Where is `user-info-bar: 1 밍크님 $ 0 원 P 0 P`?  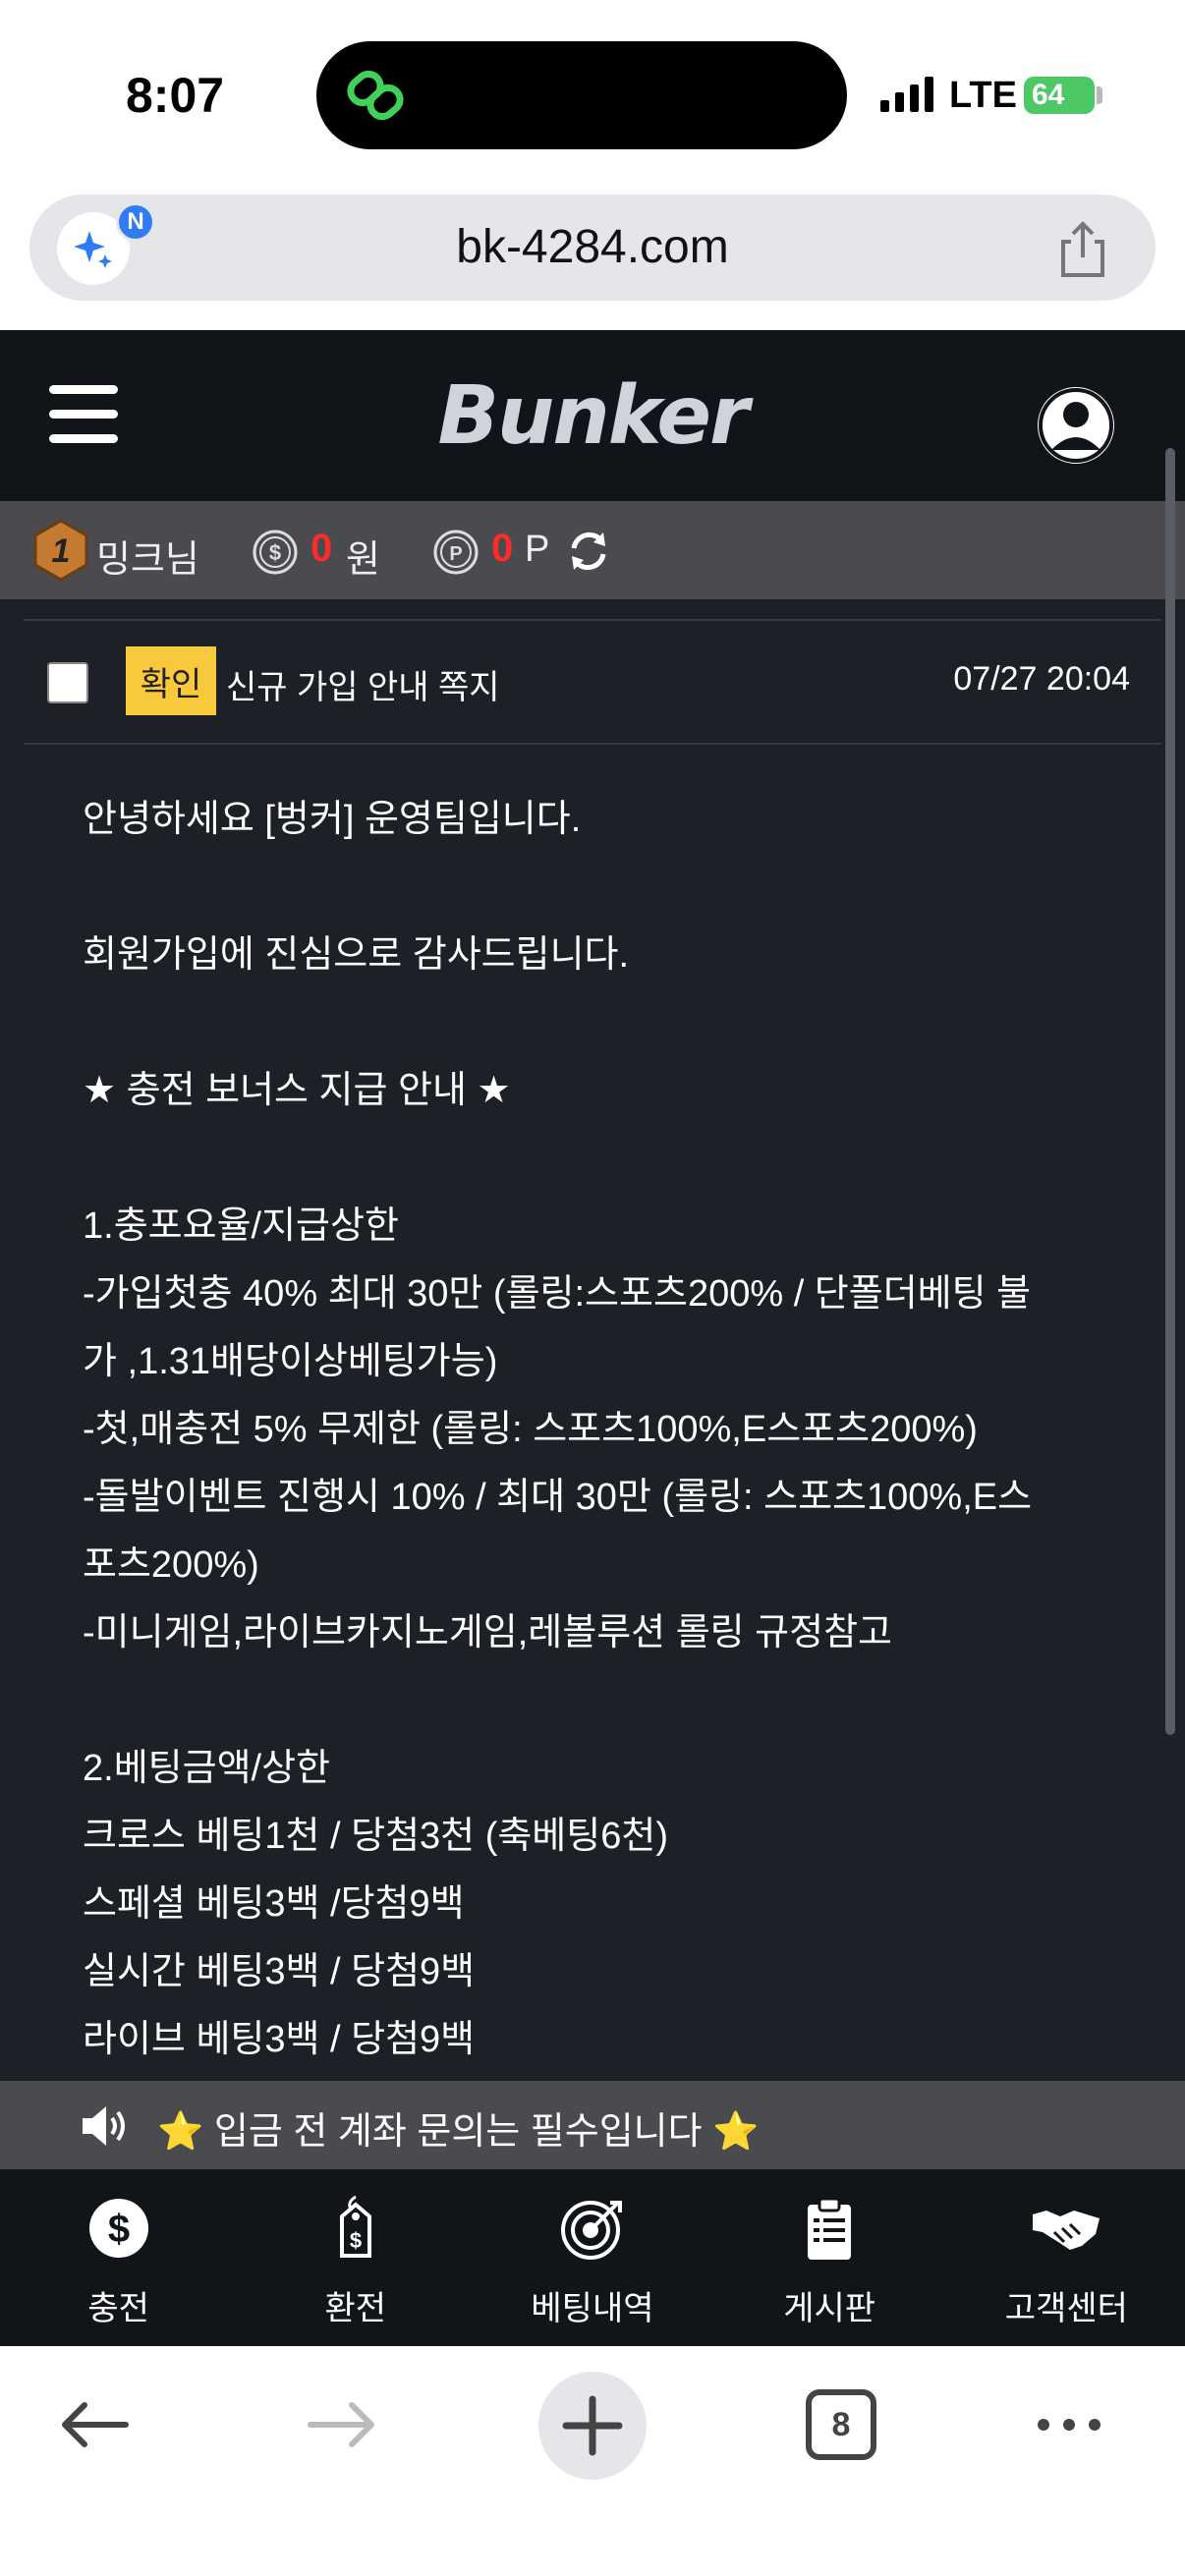 user-info-bar: 1 밍크님 $ 0 원 P 0 P is located at coordinates (592, 550).